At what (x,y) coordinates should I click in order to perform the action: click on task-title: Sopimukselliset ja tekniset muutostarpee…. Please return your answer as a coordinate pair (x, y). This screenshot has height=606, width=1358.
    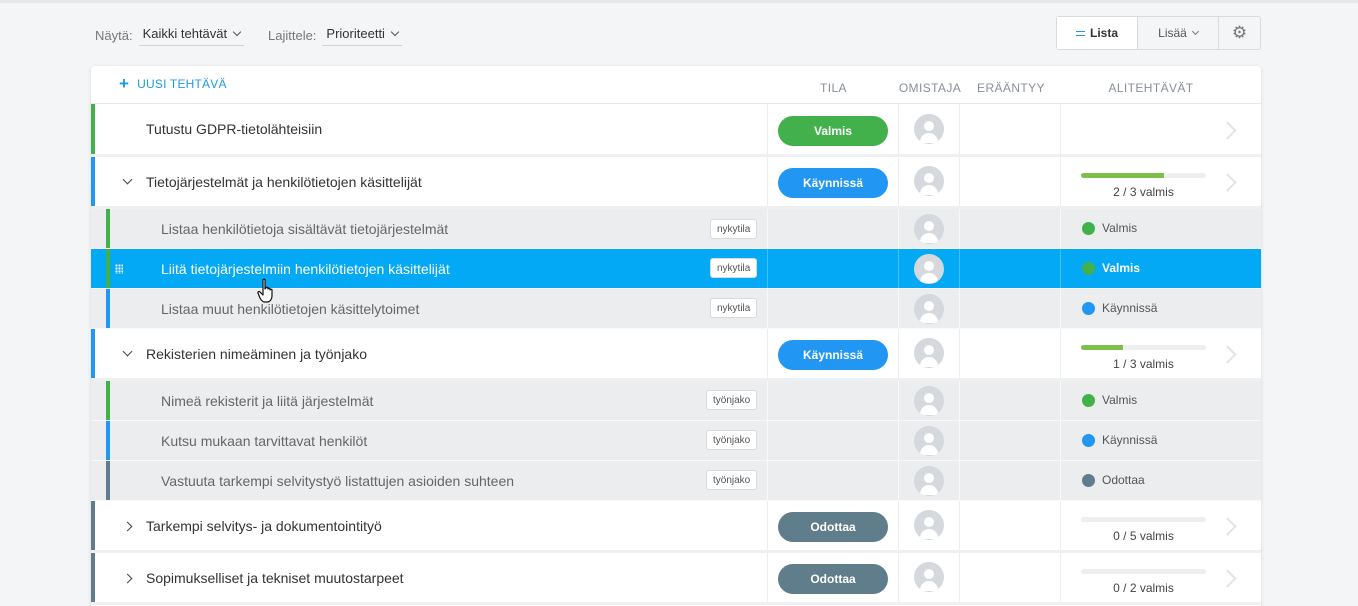
    Looking at the image, I should click on (275, 578).